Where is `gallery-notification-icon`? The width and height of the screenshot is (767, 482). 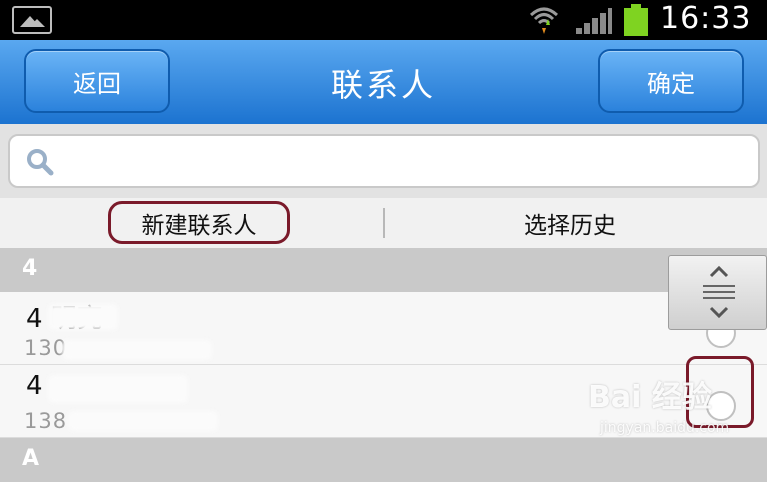
gallery-notification-icon is located at coordinates (32, 20).